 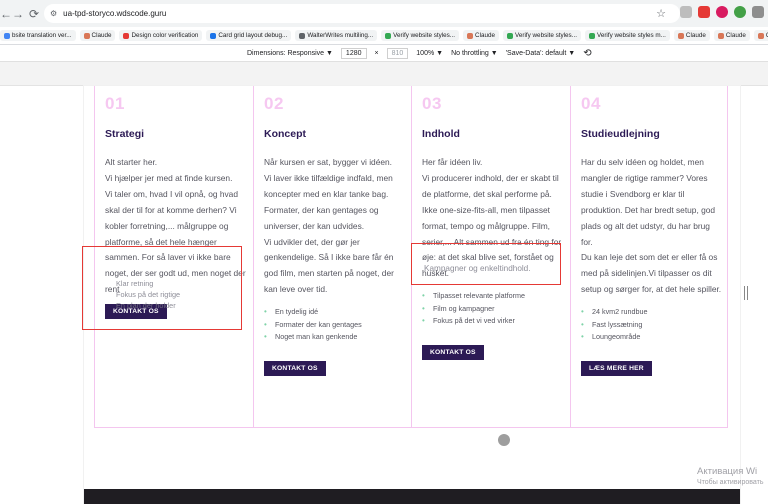 What do you see at coordinates (384, 74) in the screenshot?
I see `devtools-ruler-area` at bounding box center [384, 74].